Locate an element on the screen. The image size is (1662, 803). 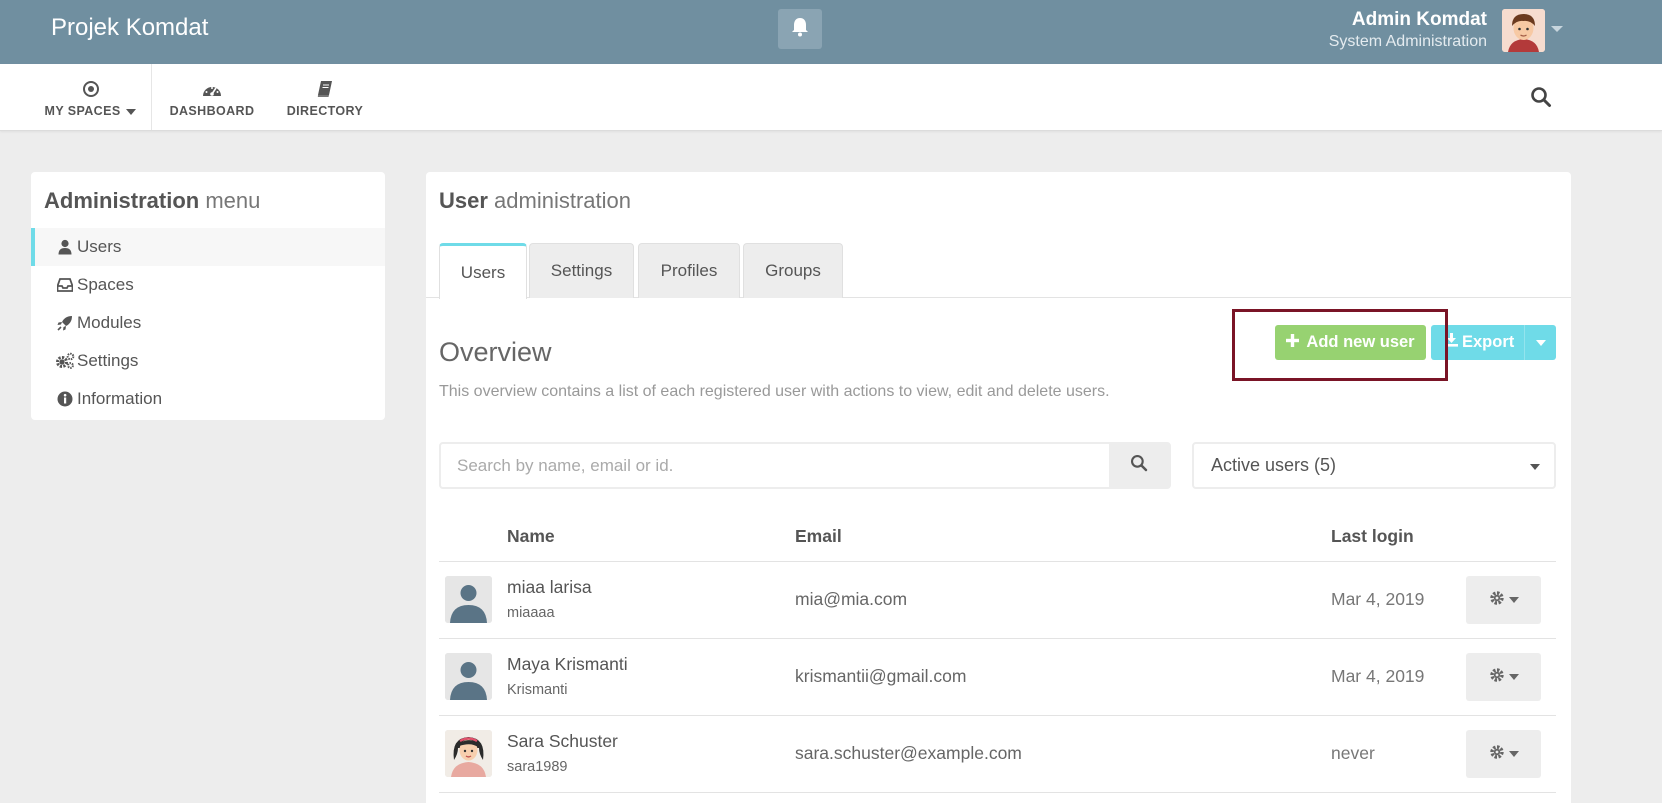
user-last-login: never is located at coordinates (1353, 753).